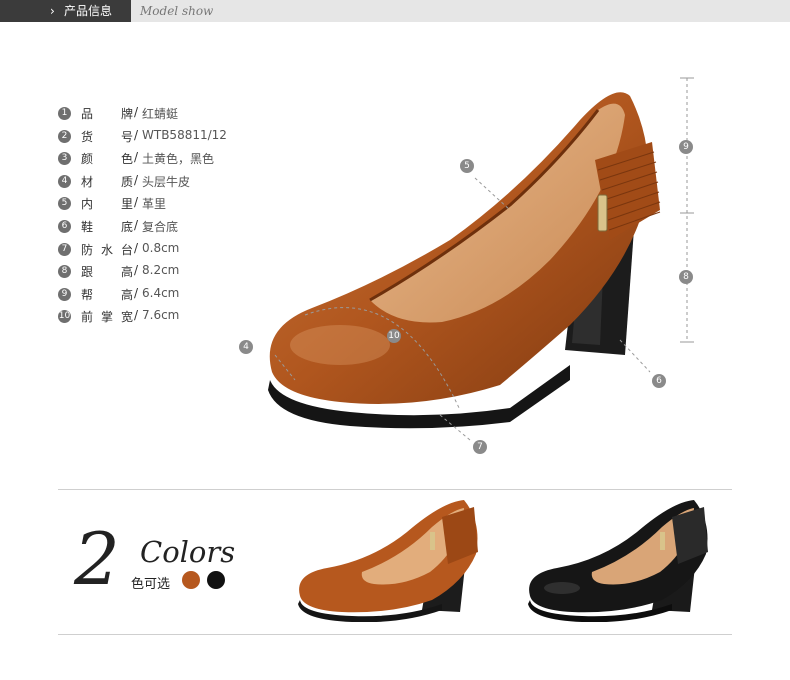  What do you see at coordinates (64, 294) in the screenshot?
I see `spec-number: 9` at bounding box center [64, 294].